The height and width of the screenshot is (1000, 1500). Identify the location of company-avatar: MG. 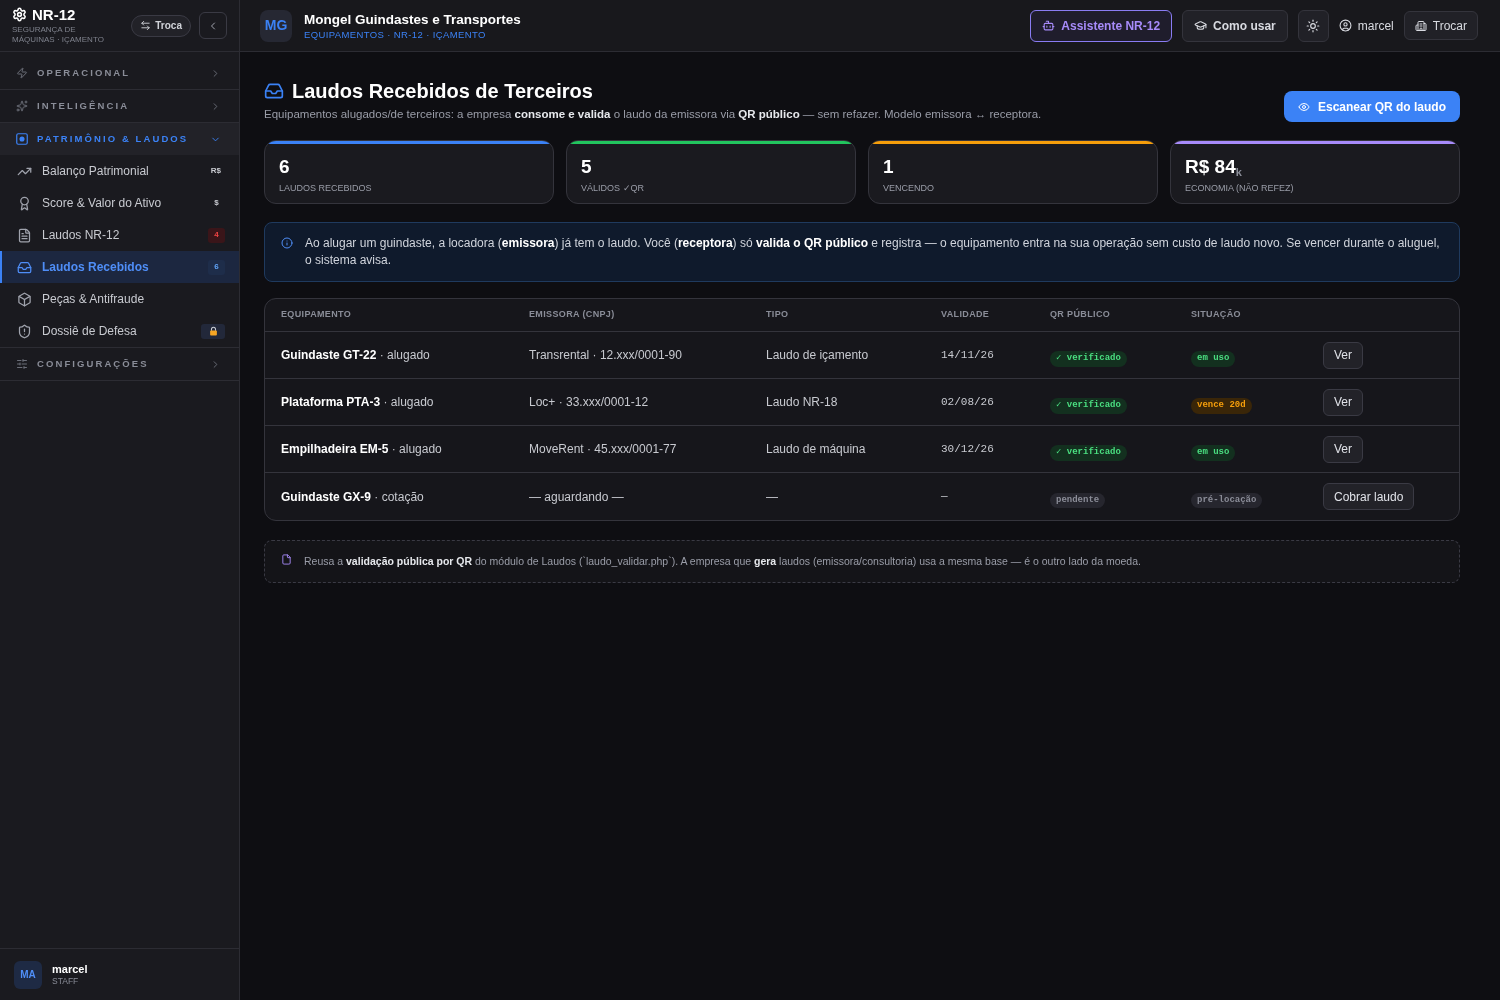
(276, 25).